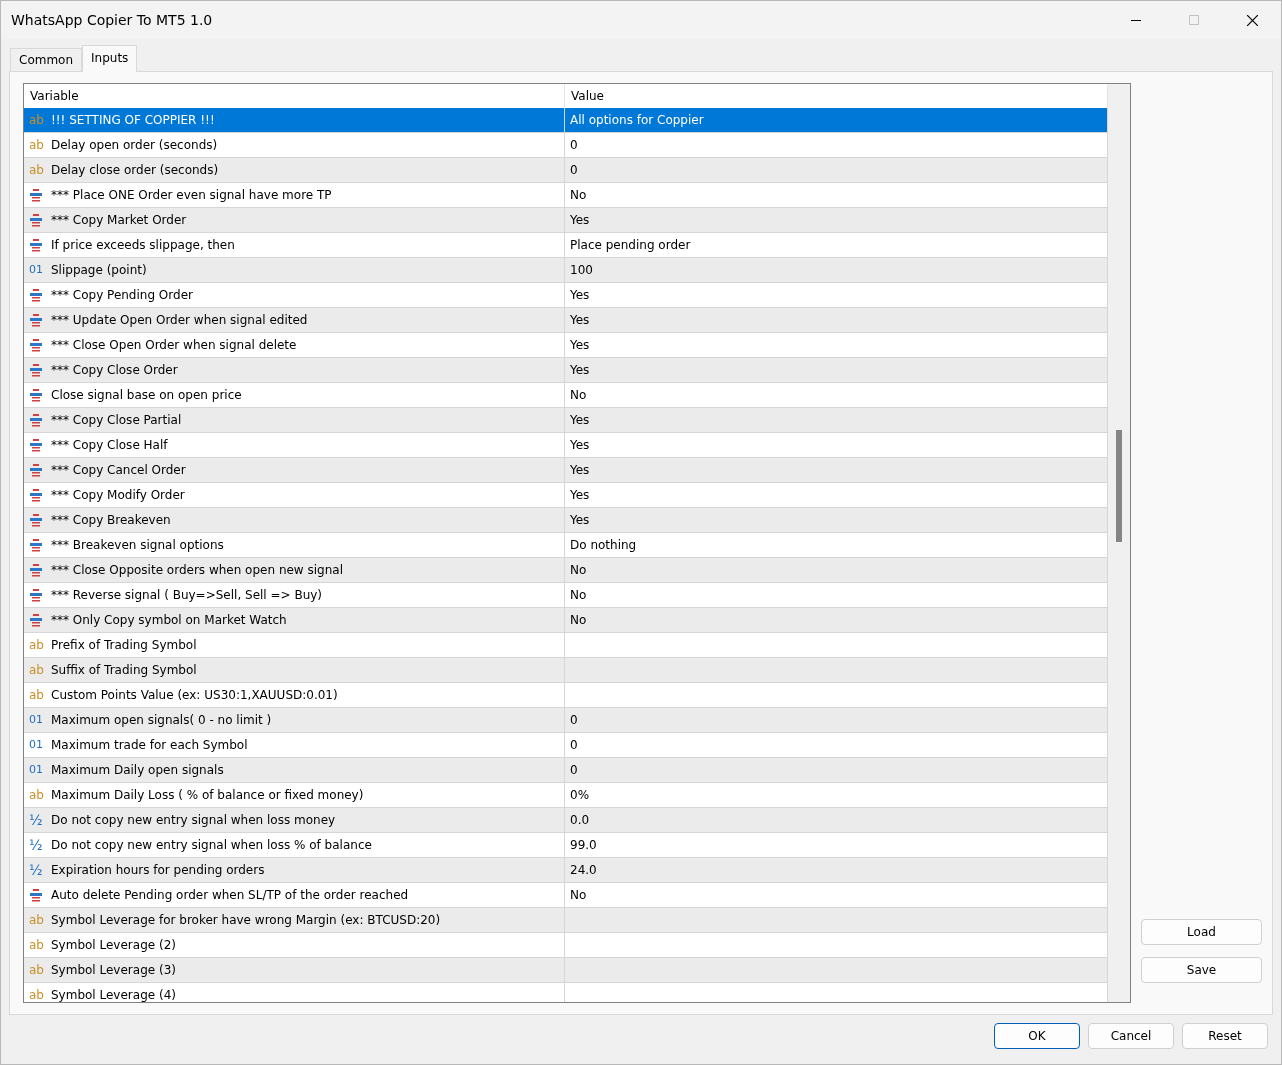 This screenshot has height=1065, width=1282. I want to click on variable-name: Slippage (point), so click(99, 270).